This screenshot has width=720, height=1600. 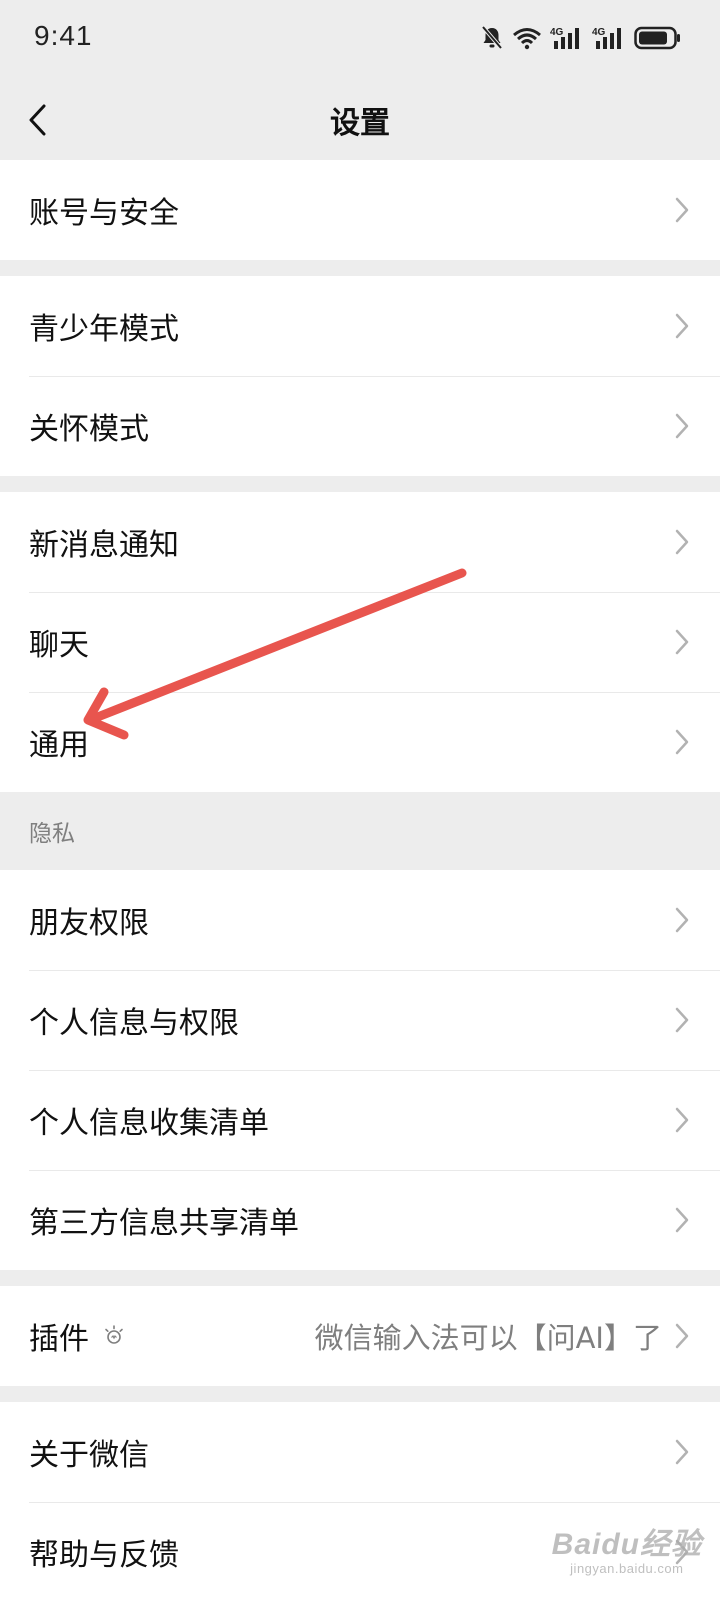 I want to click on group-plugins: 插件 微信输入法可以【问AI】了, so click(x=360, y=1336).